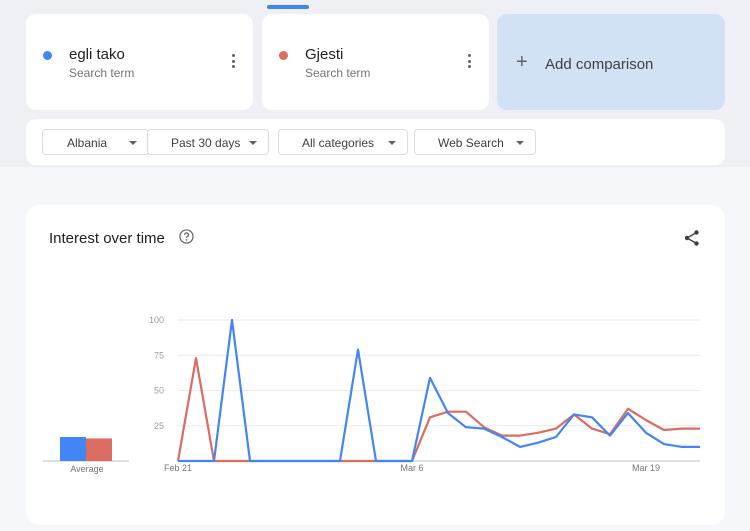  Describe the element at coordinates (646, 468) in the screenshot. I see `x-tick-label: Mar 19` at that location.